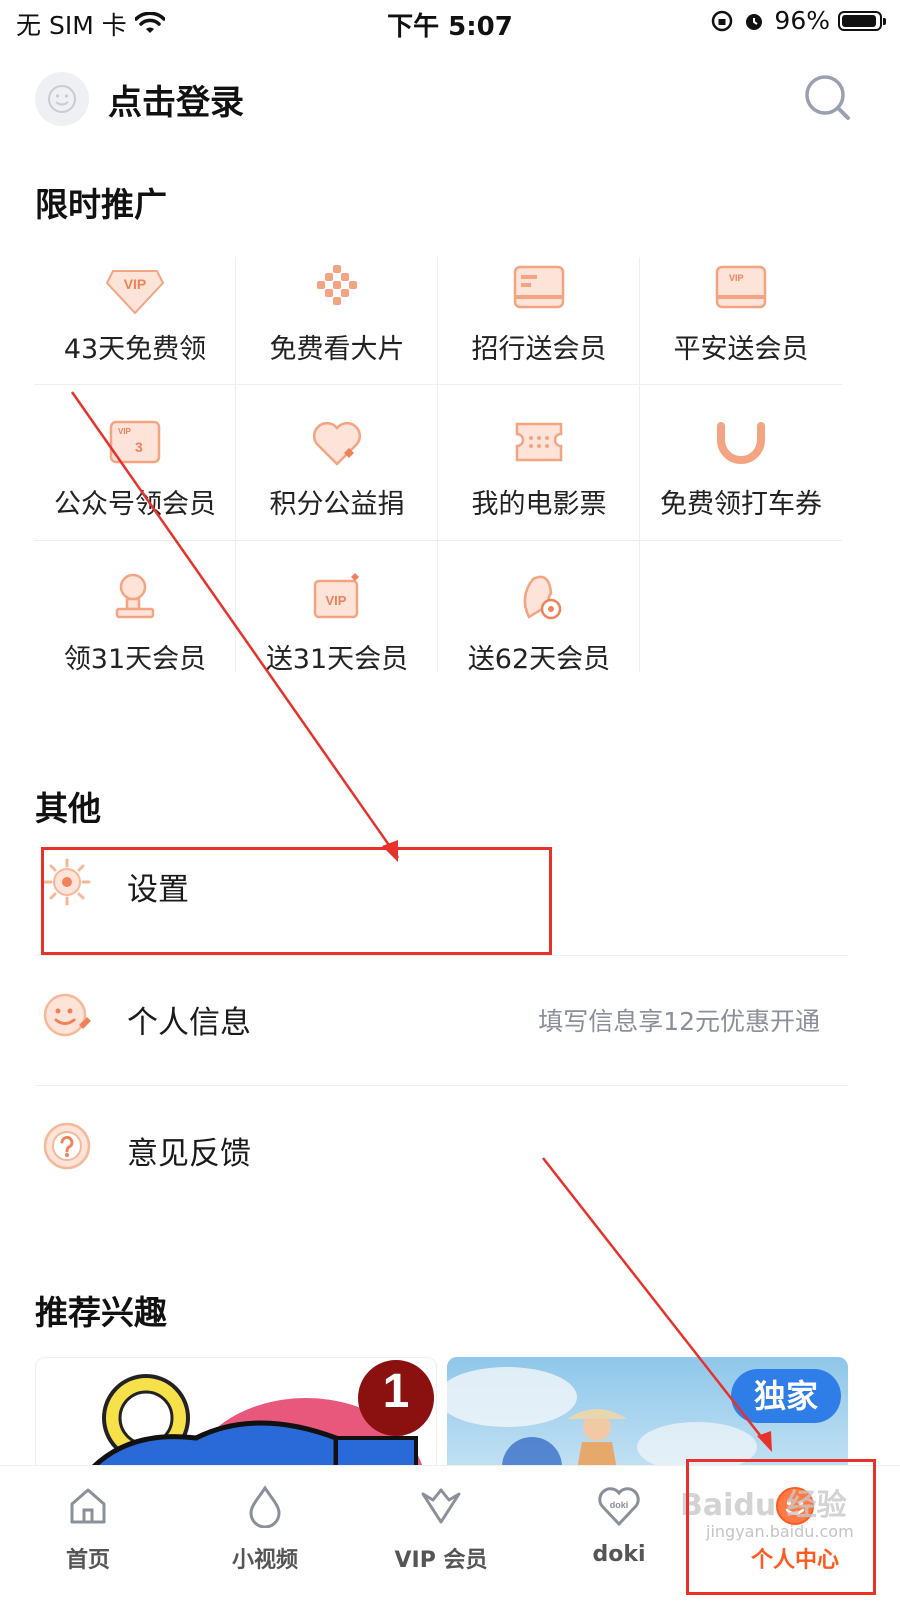  What do you see at coordinates (390, 851) in the screenshot?
I see `arrow-head` at bounding box center [390, 851].